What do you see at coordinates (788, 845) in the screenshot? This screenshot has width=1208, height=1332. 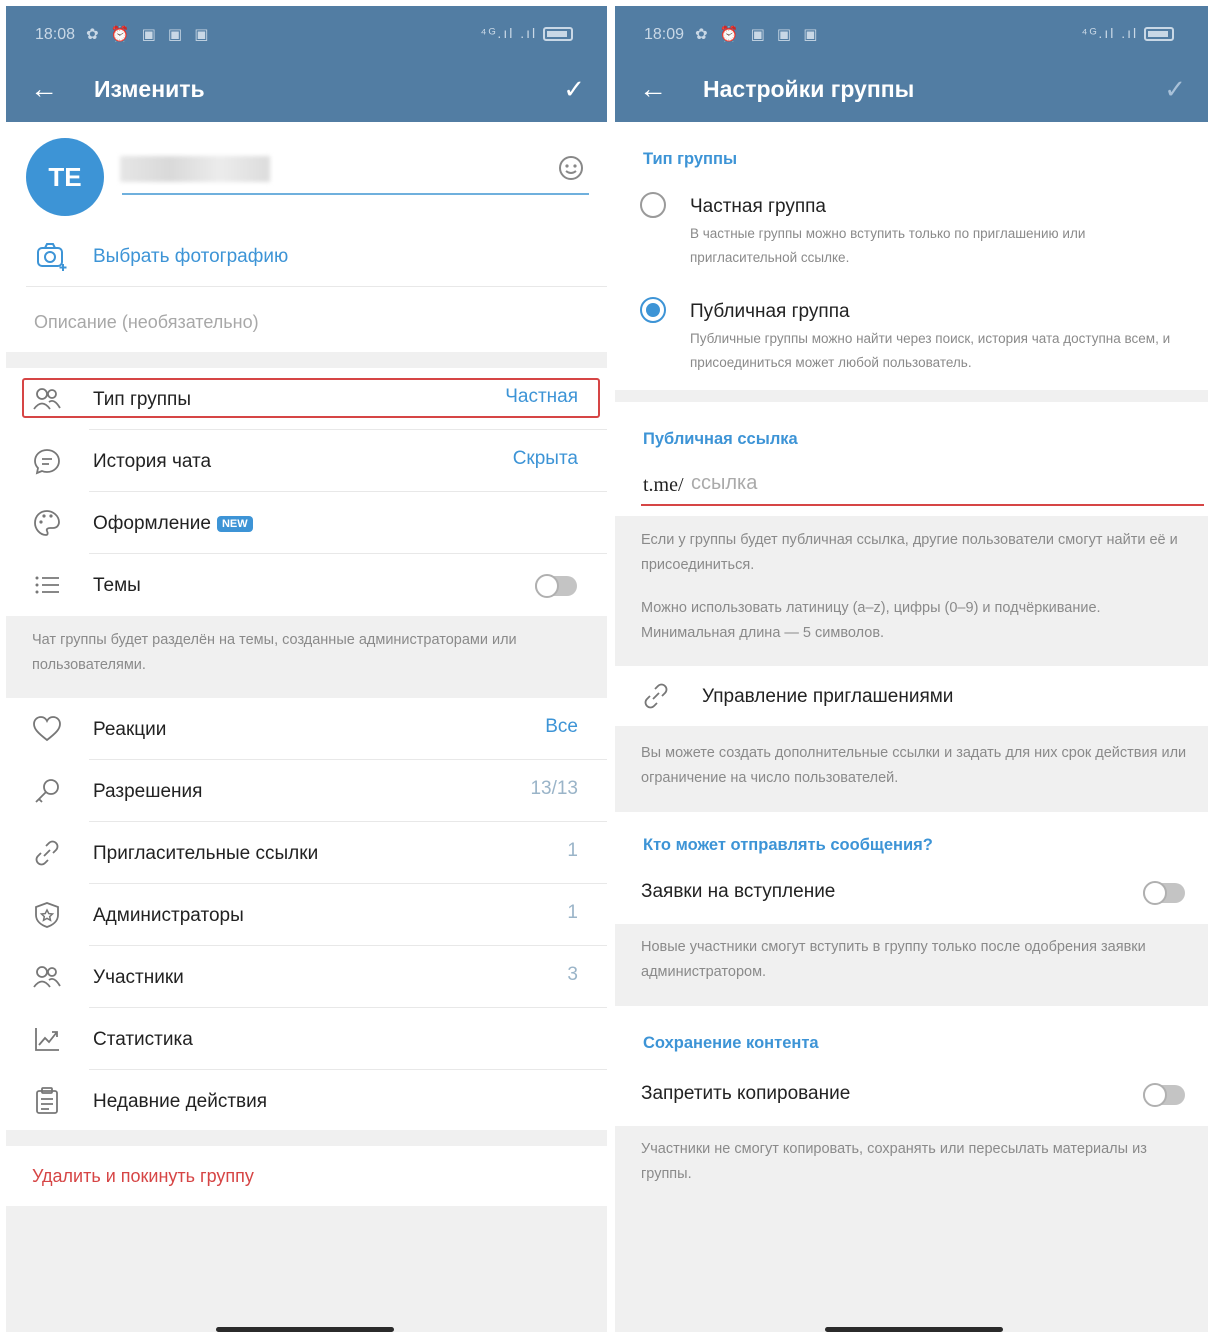 I see `section-title: Кто может отправлять сообщения?` at bounding box center [788, 845].